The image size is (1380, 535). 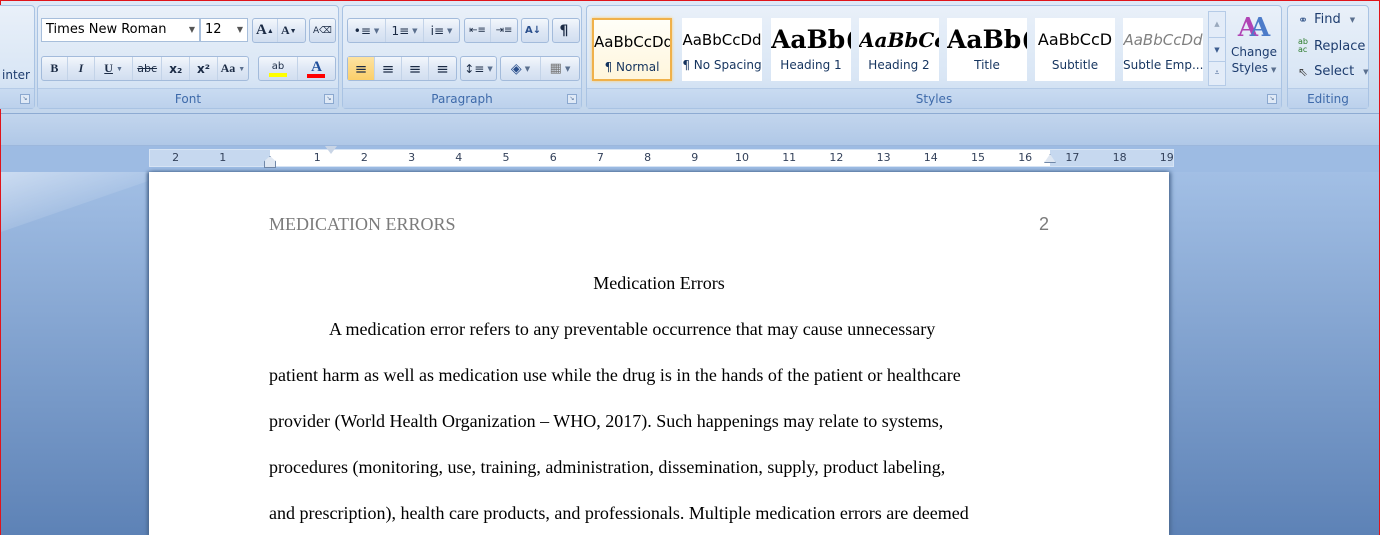 I want to click on font-name-select: Times New Roman ▼, so click(x=120, y=30).